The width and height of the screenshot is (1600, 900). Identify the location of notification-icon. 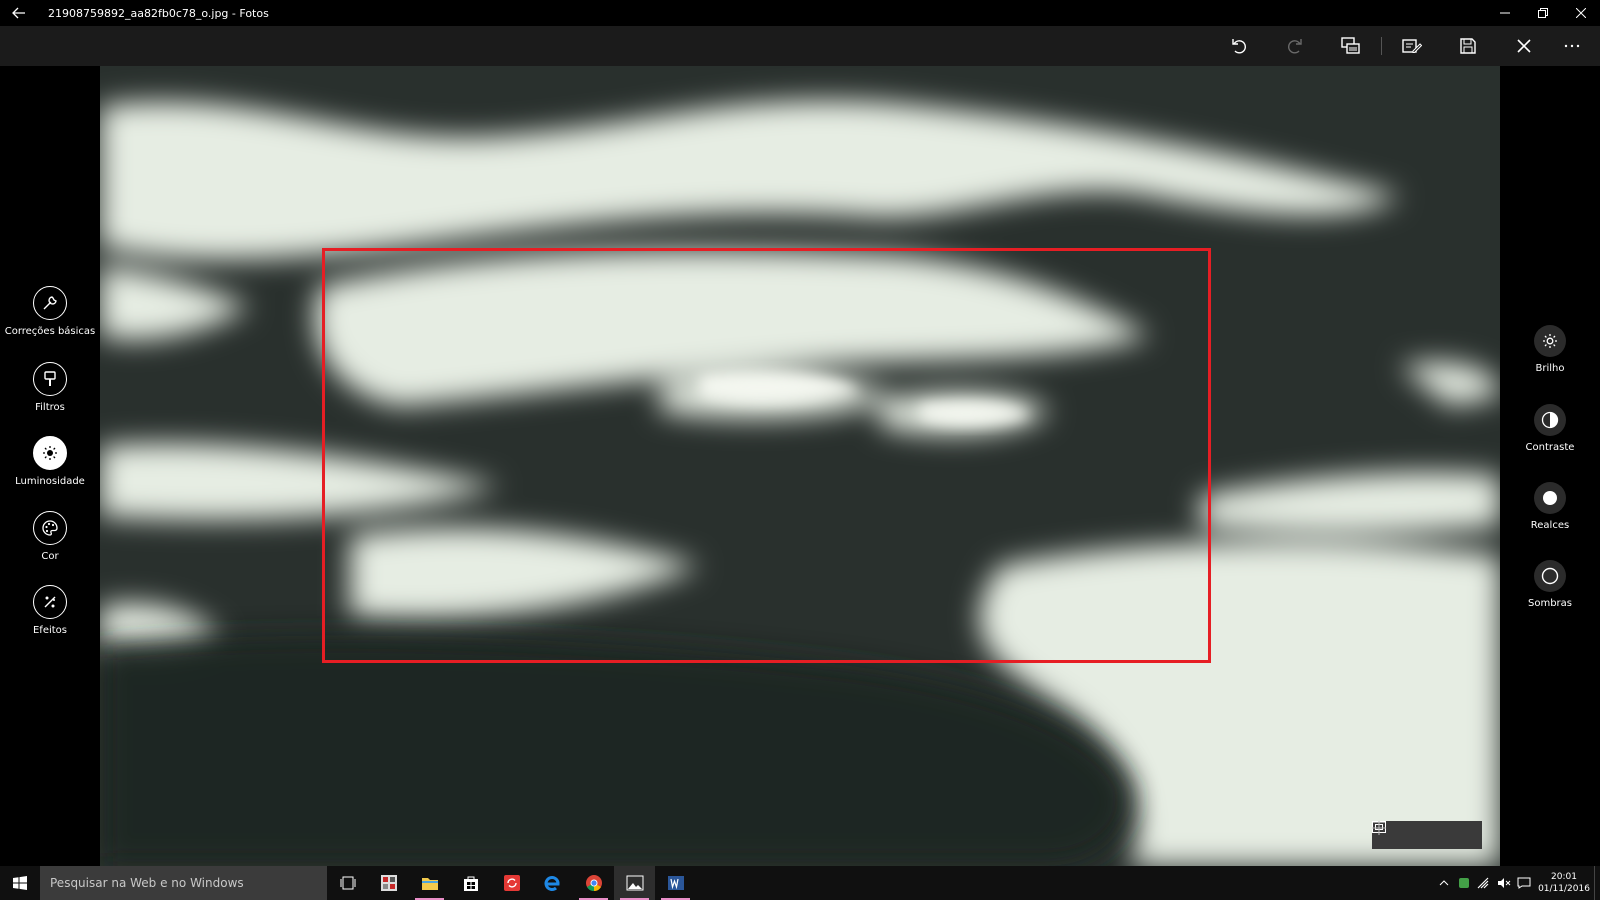
(1524, 883).